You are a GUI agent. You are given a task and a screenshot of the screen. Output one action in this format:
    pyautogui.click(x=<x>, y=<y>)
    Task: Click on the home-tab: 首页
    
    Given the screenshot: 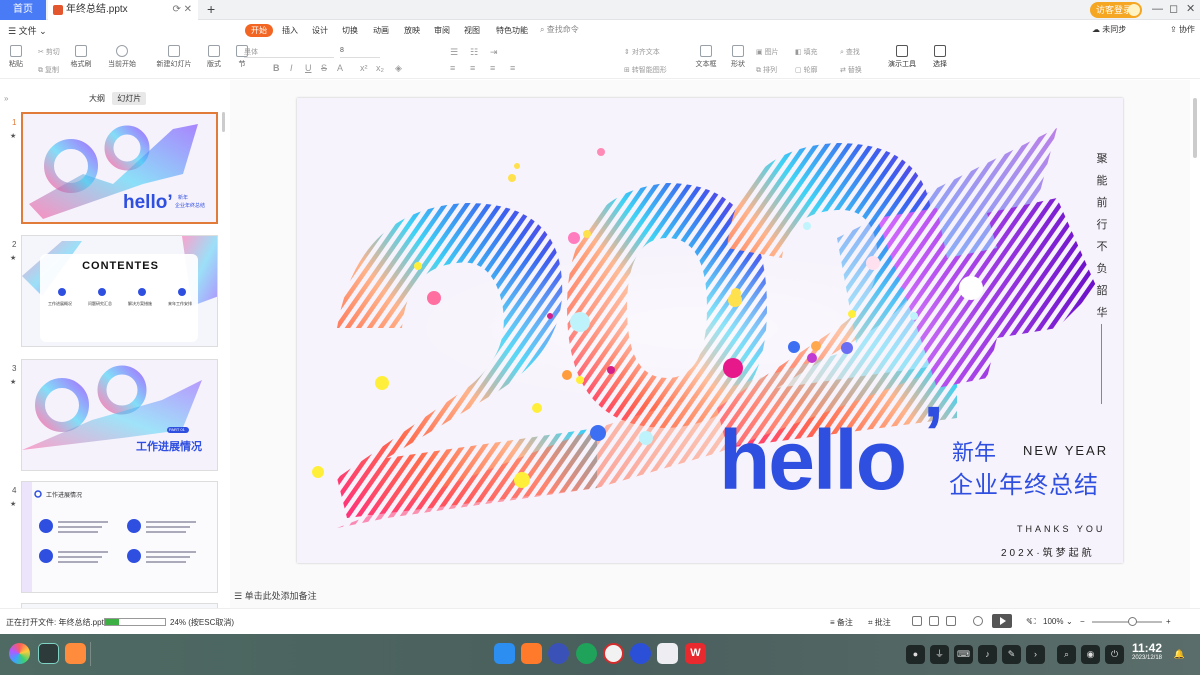 What is the action you would take?
    pyautogui.click(x=23, y=10)
    